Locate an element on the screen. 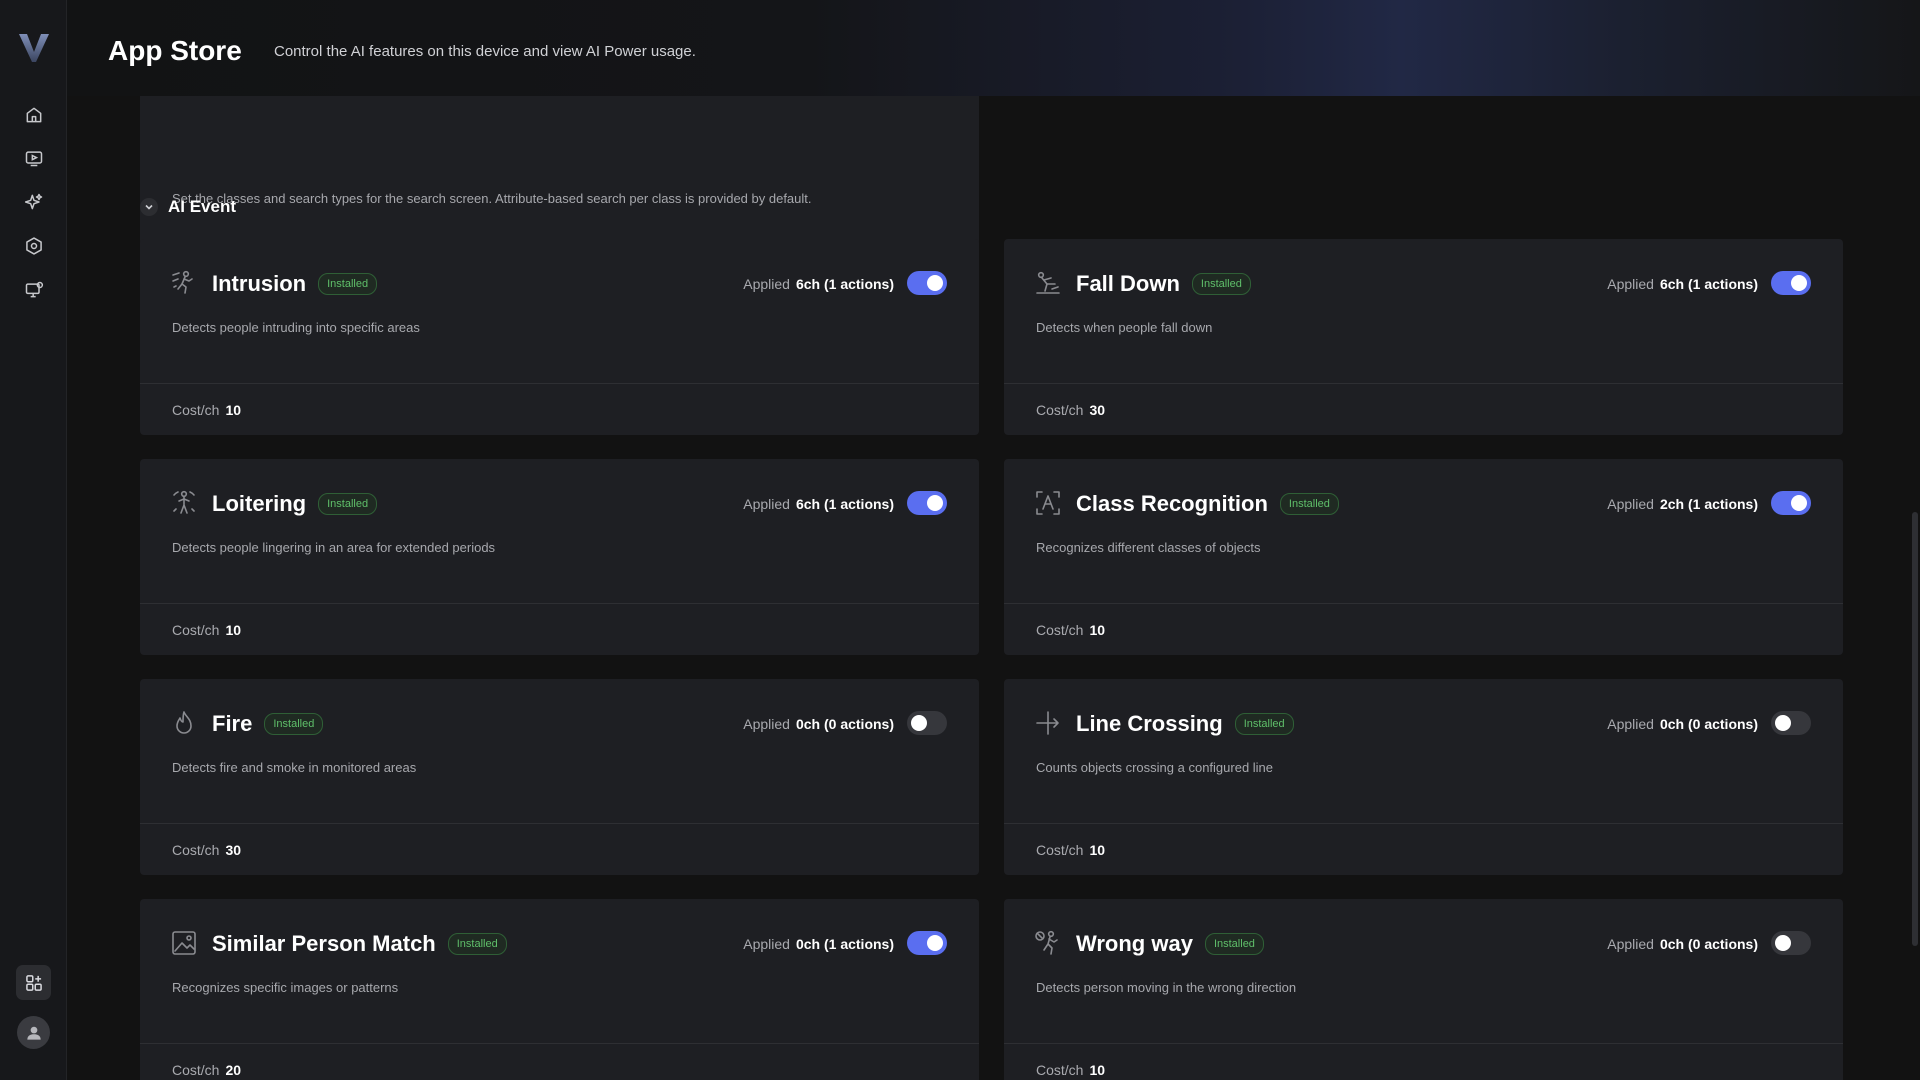  enable-toggle-intrusion is located at coordinates (927, 283).